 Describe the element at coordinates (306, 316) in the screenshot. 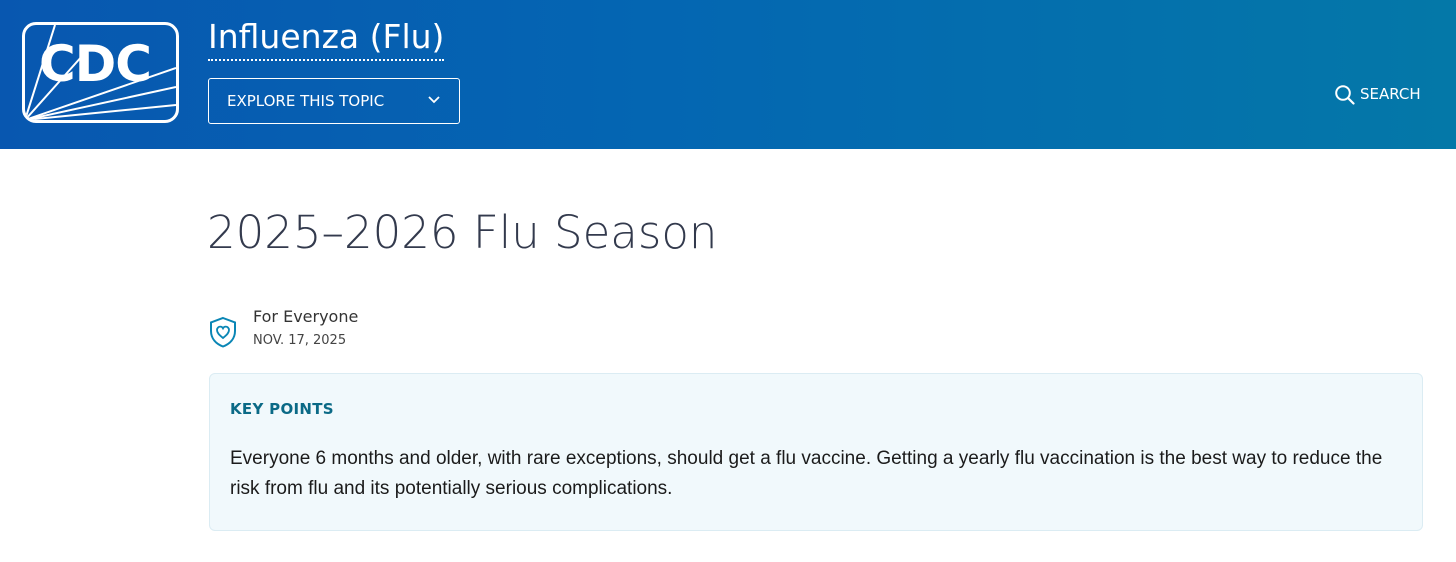

I see `audience-label: For Everyone` at that location.